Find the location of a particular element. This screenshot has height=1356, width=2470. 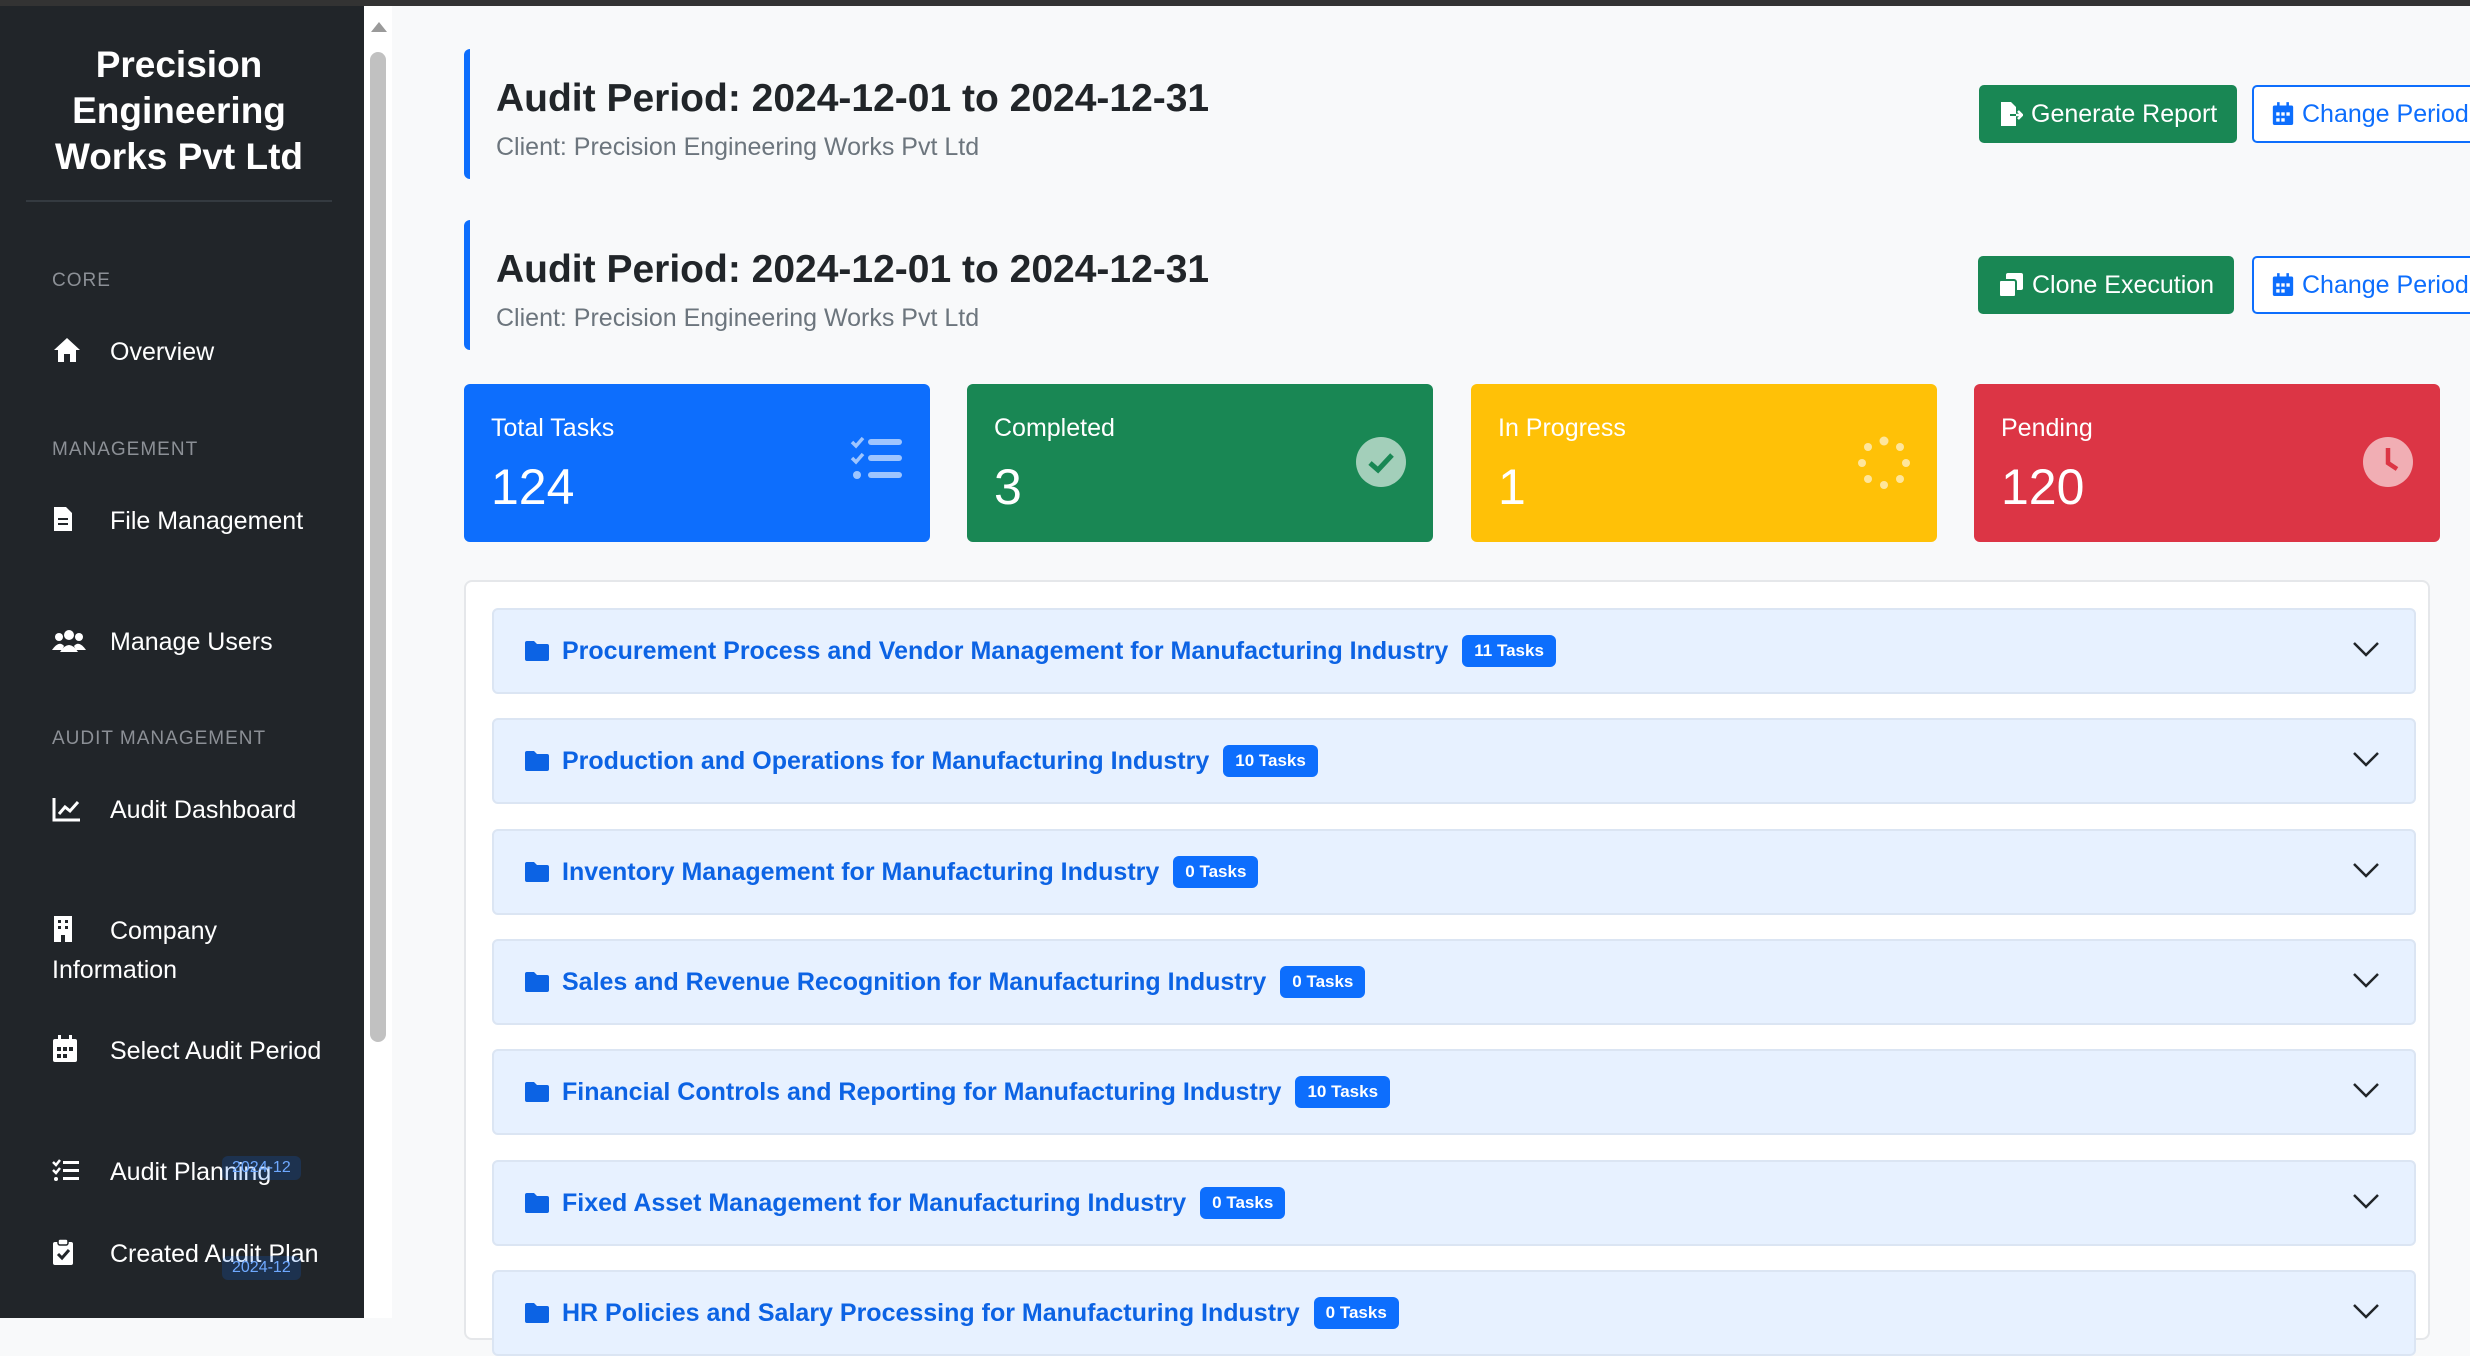

scroll-up-arrow-icon is located at coordinates (379, 27).